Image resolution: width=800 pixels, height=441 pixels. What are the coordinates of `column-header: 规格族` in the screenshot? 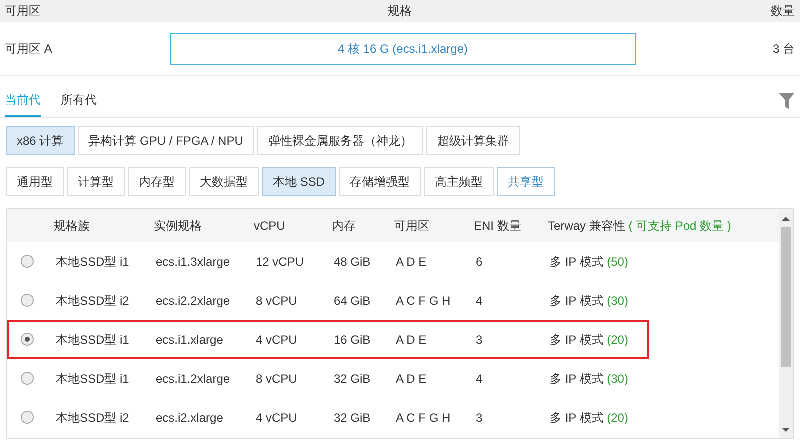 It's located at (72, 226).